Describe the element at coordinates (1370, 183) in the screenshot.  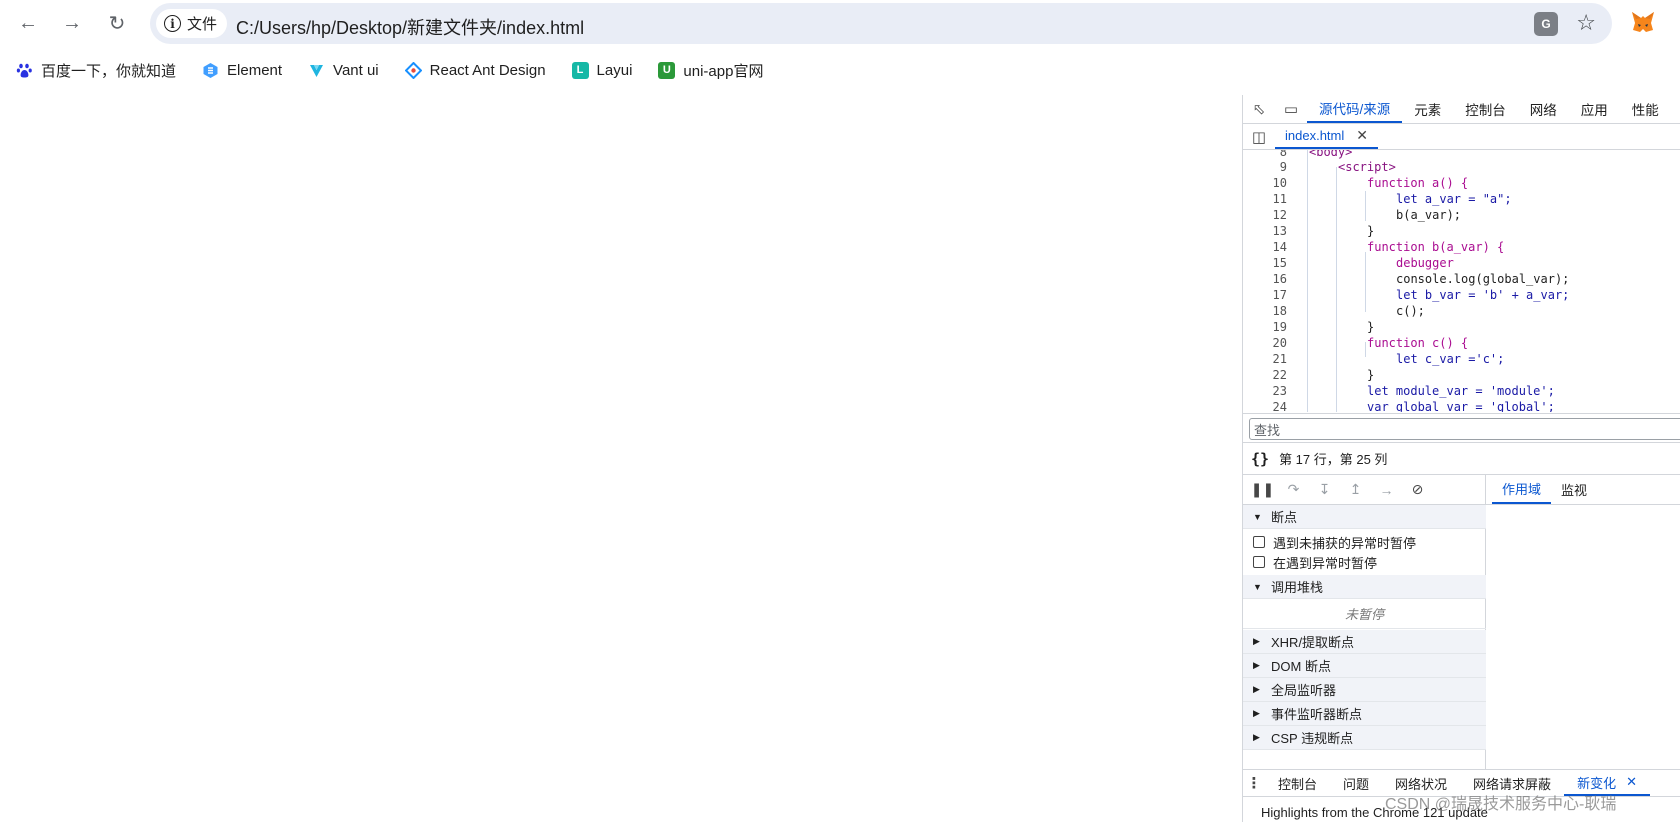
I see `code-line: 10 function a() {` at that location.